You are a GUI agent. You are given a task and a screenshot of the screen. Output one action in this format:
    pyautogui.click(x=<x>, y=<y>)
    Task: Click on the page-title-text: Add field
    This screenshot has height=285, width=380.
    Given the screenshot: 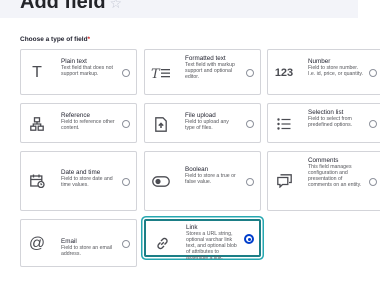 What is the action you would take?
    pyautogui.click(x=63, y=6)
    